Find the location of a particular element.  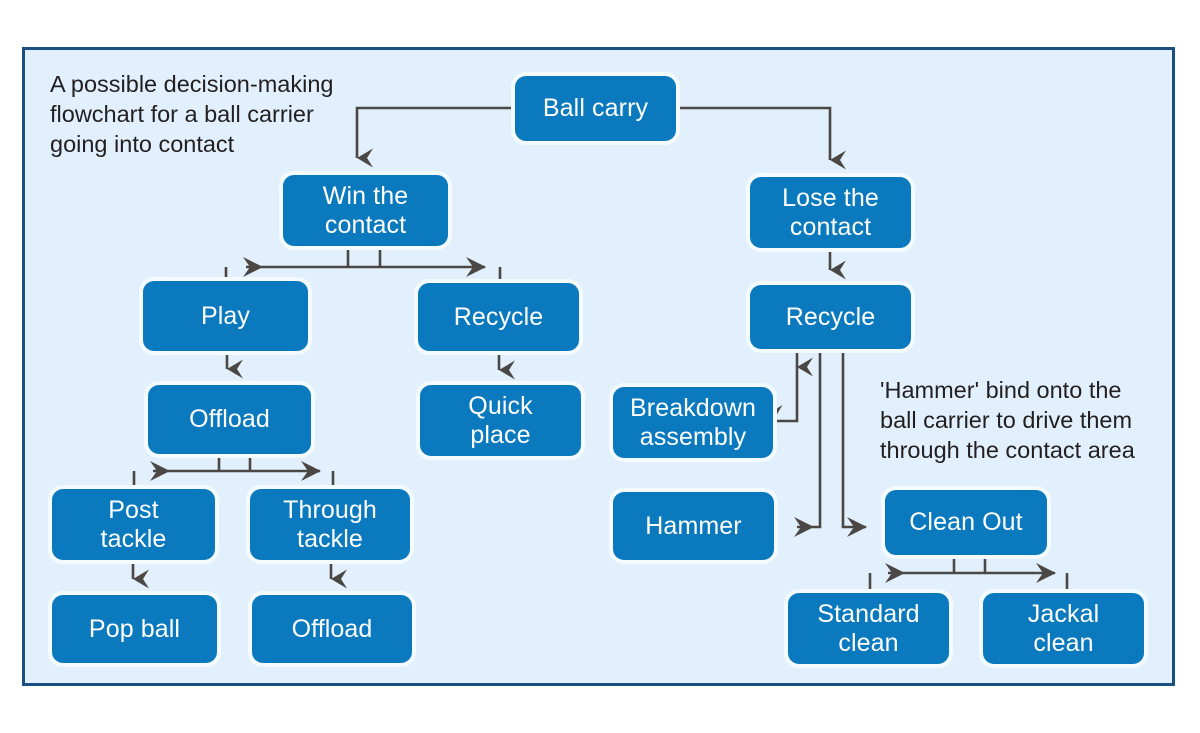

node-ball-carry: Ball carry is located at coordinates (595, 108).